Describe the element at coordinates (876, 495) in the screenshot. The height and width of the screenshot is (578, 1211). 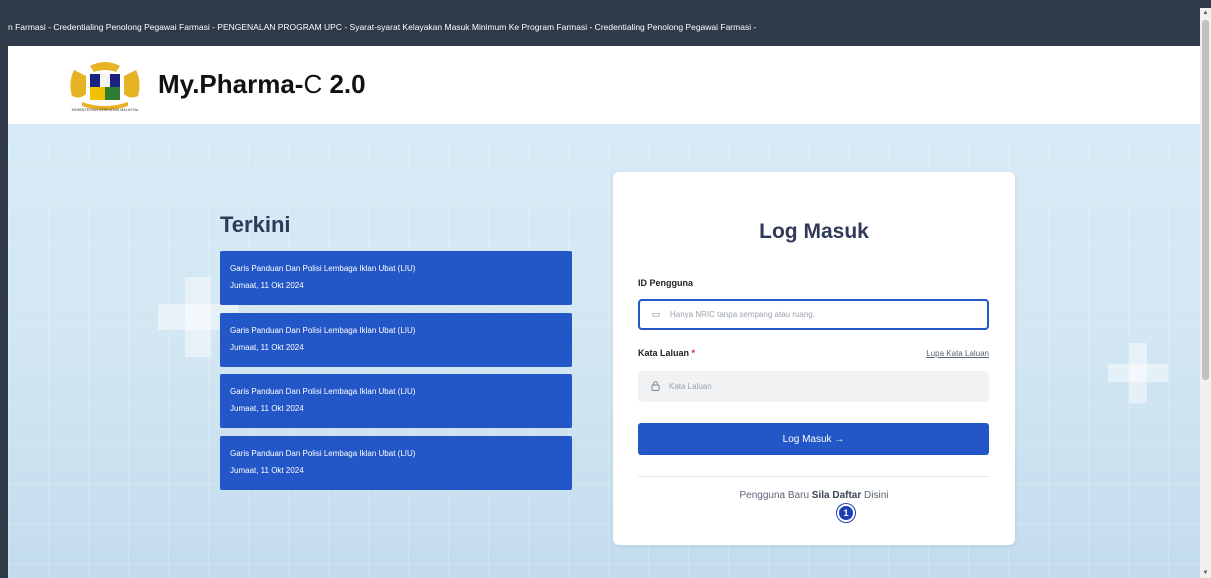
I see `register-suffix: Disini` at that location.